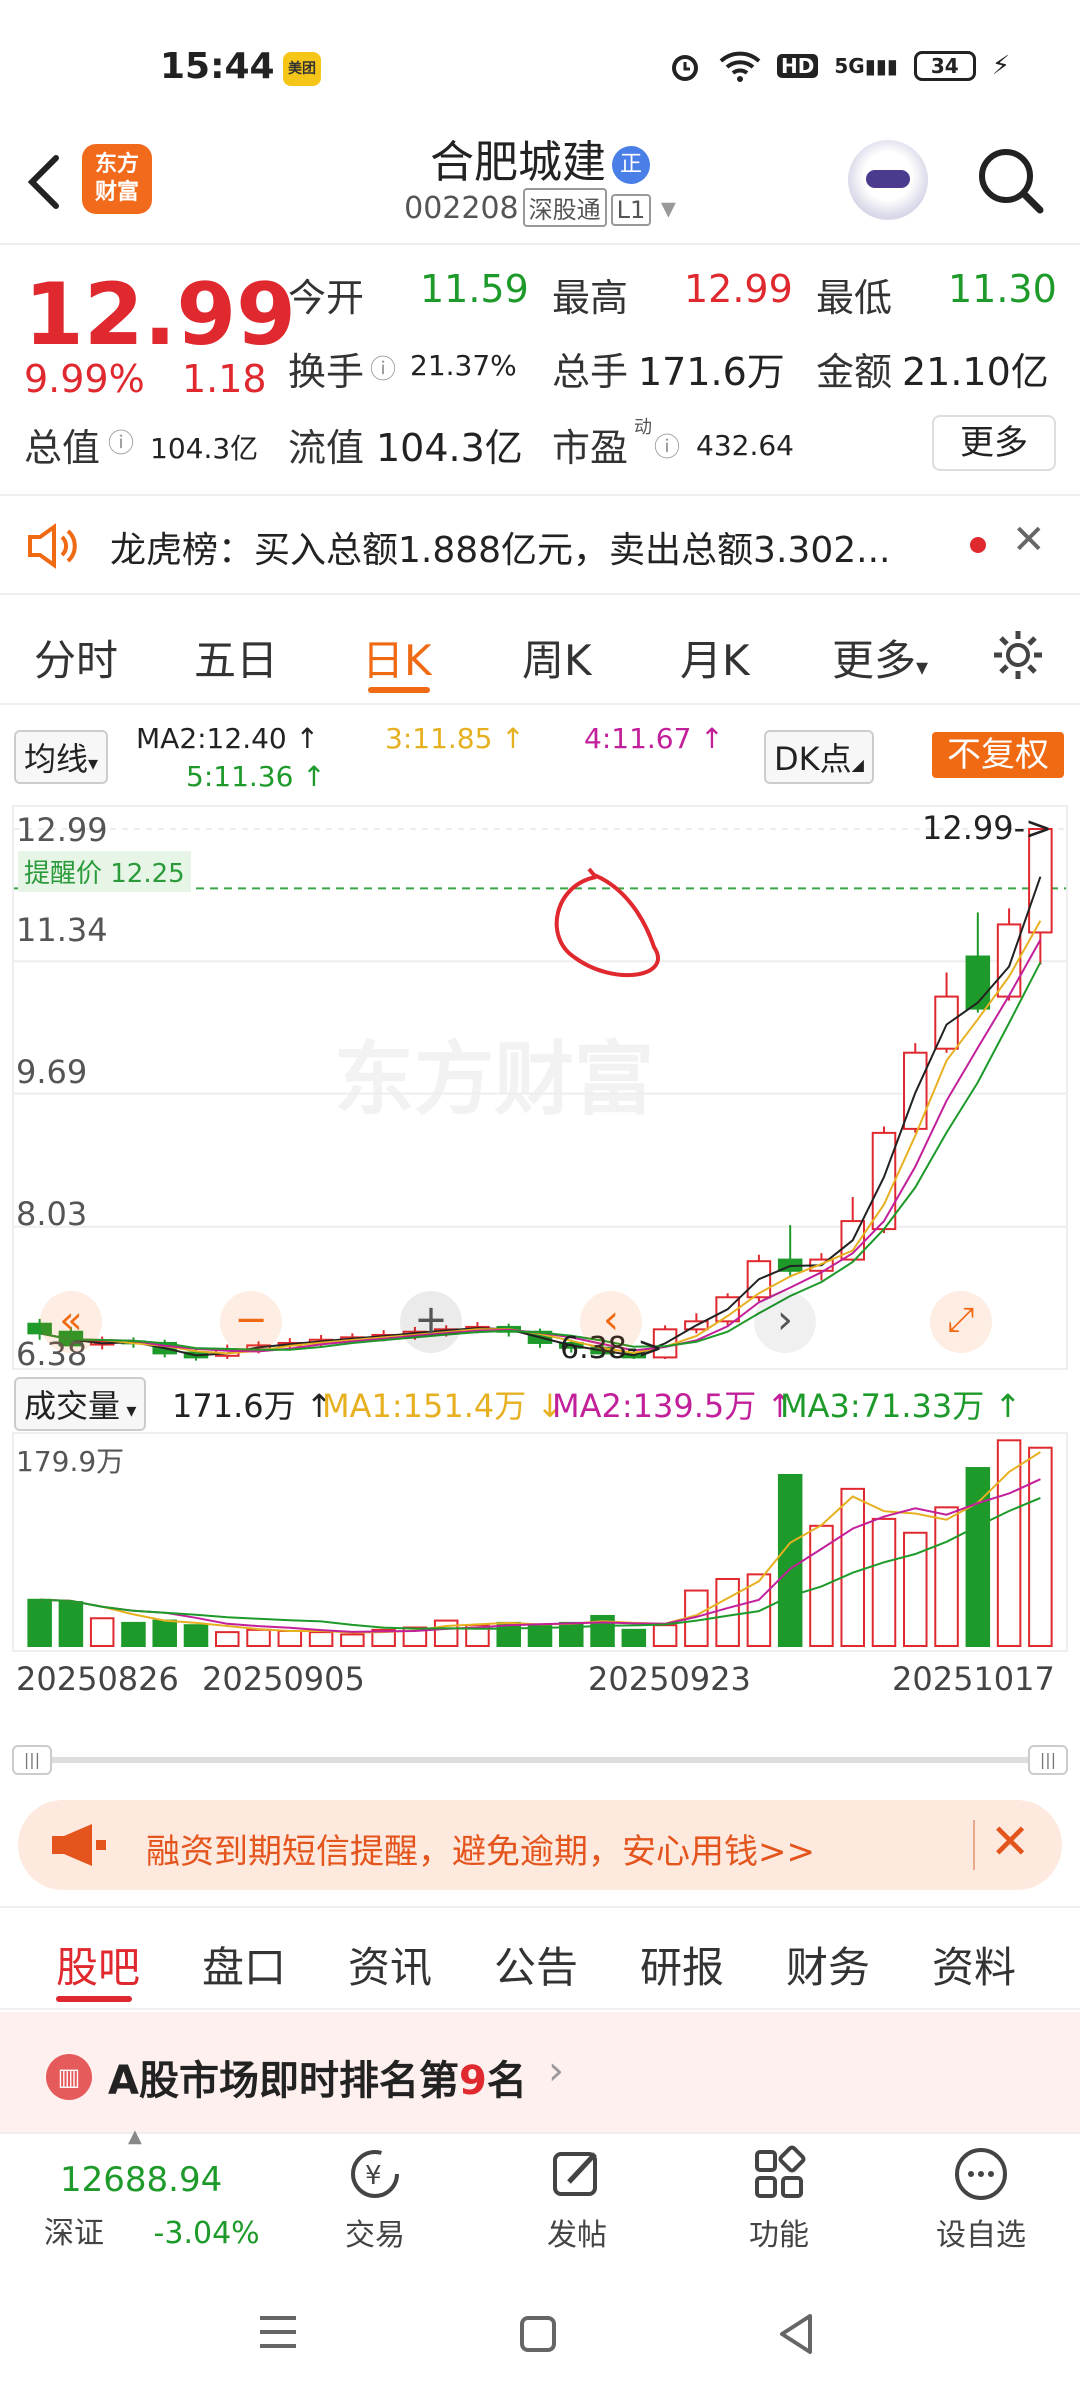 This screenshot has width=1080, height=2400. Describe the element at coordinates (740, 66) in the screenshot. I see `wifi-icon` at that location.